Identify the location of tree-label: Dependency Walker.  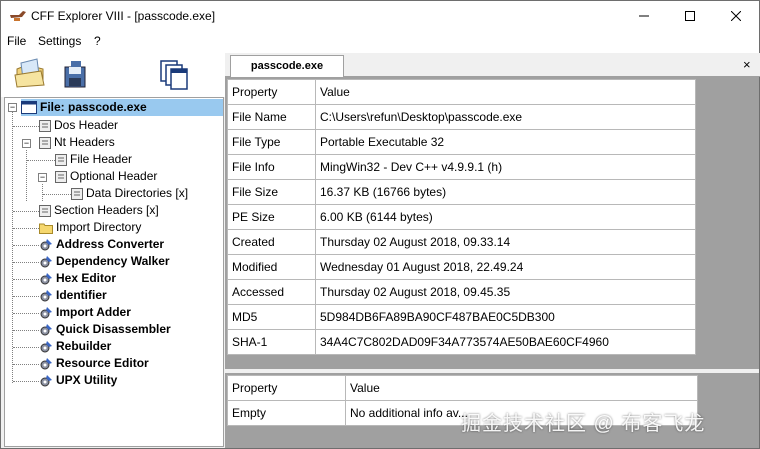
(113, 261).